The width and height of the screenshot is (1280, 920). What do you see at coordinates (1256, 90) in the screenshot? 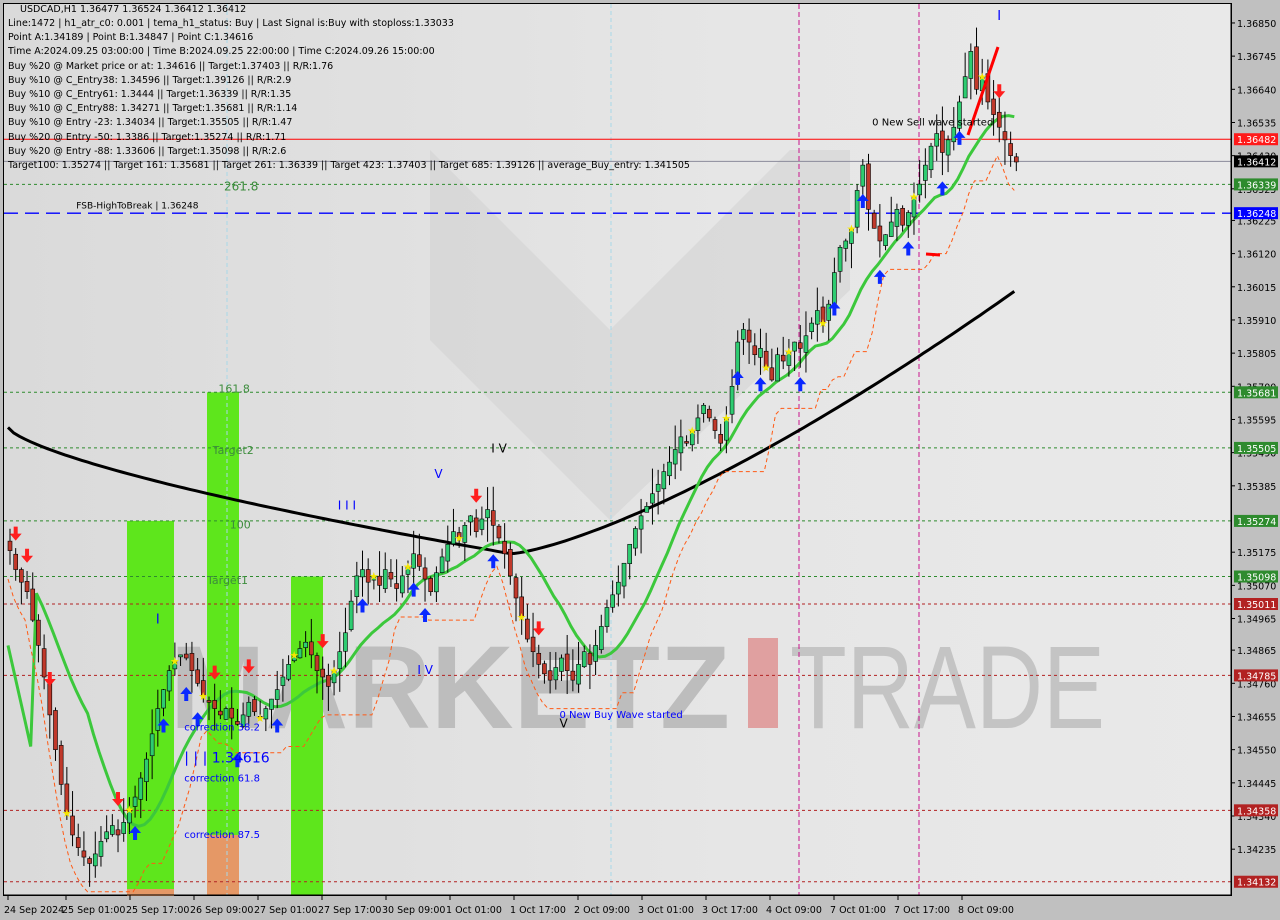
I see `price-tick-label: 1.36640` at bounding box center [1256, 90].